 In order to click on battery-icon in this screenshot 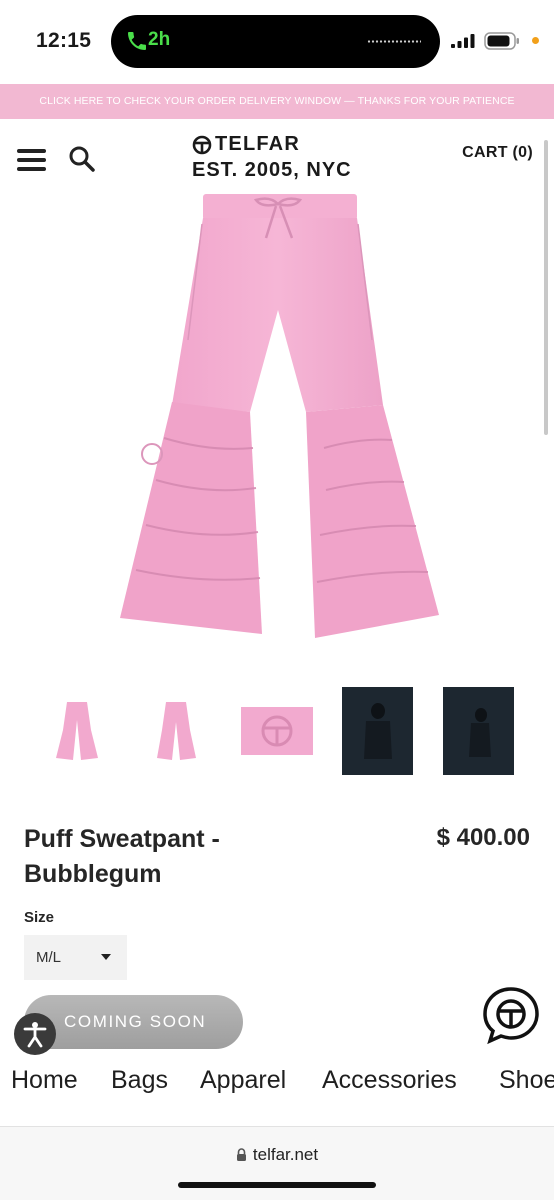, I will do `click(501, 41)`.